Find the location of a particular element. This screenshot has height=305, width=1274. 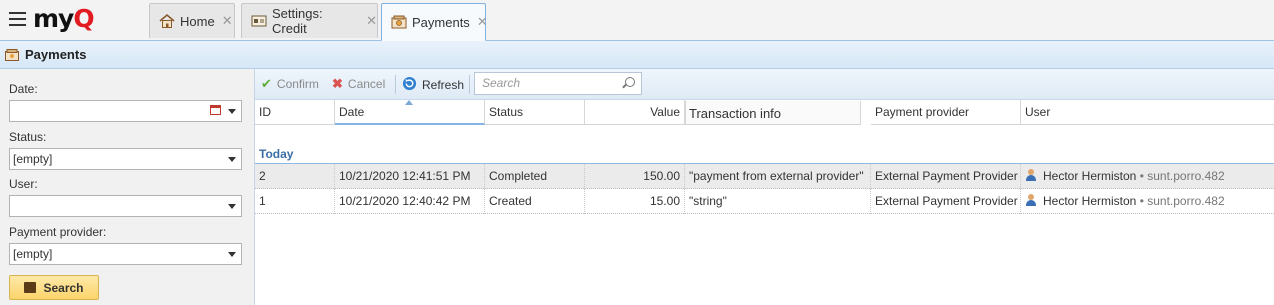

grid-toolbar: ✔ Confirm ✖ Cancel Refresh Search is located at coordinates (764, 84).